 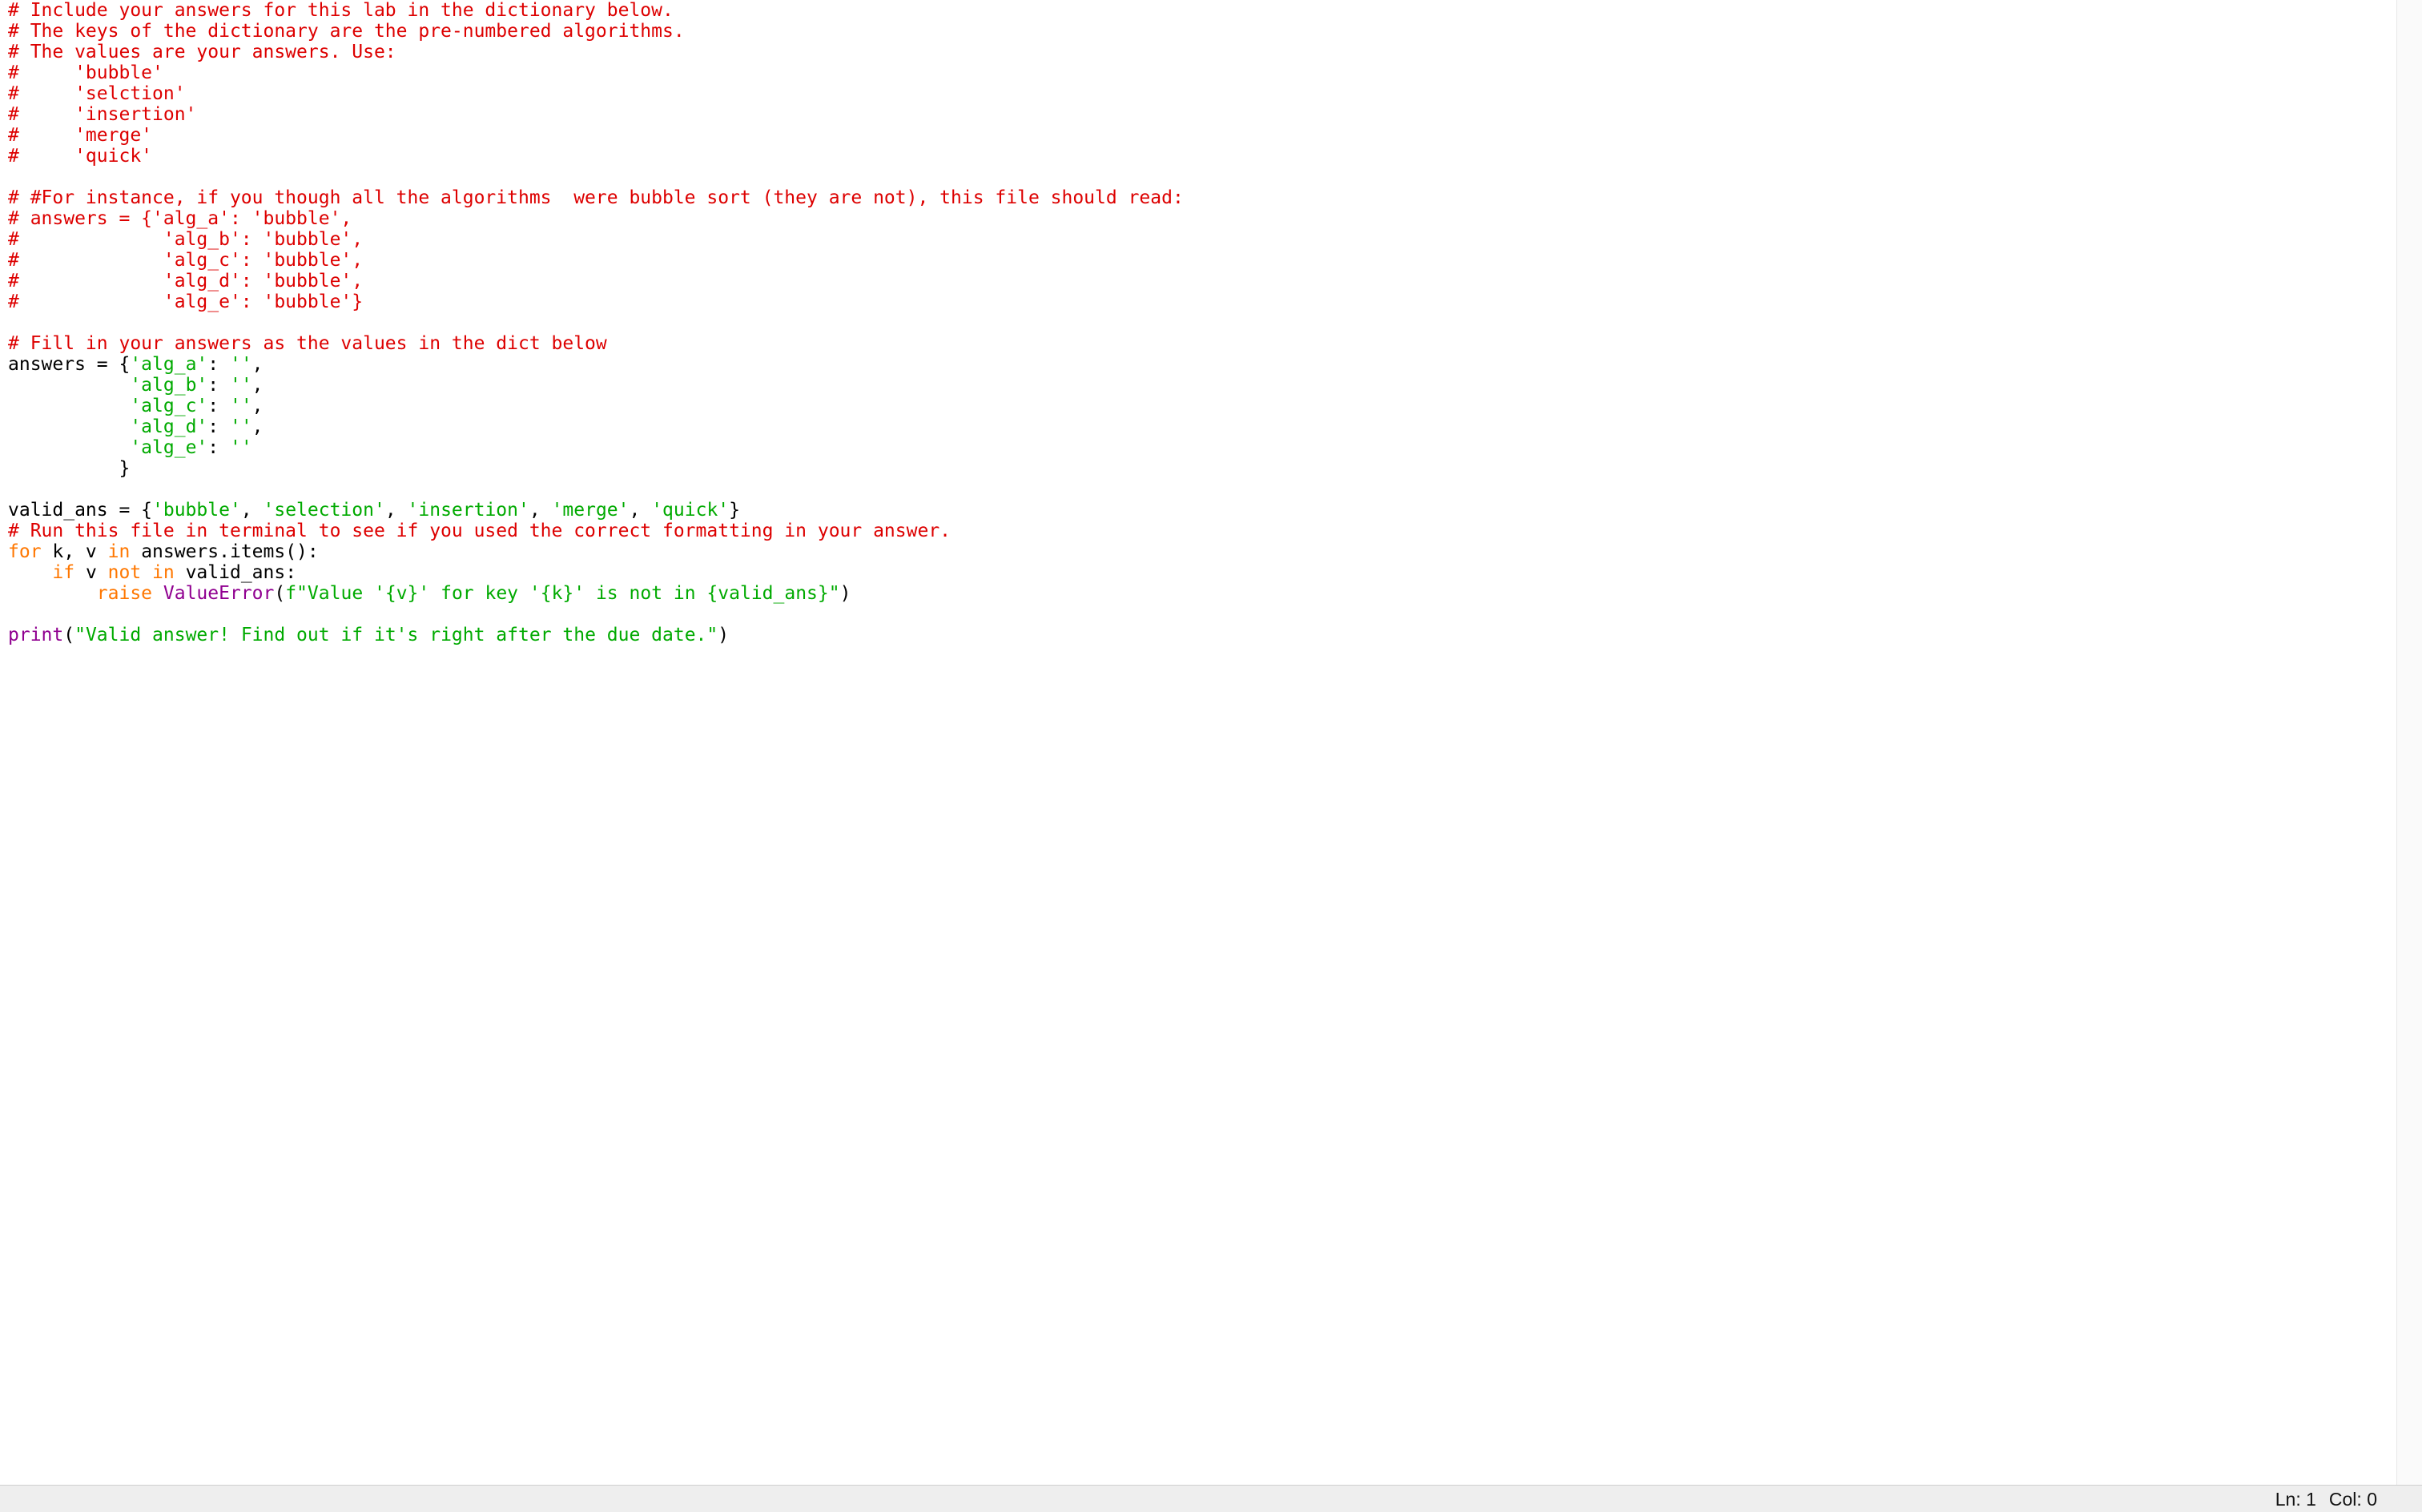 What do you see at coordinates (196, 510) in the screenshot?
I see `code-token-string: 'bubble'` at bounding box center [196, 510].